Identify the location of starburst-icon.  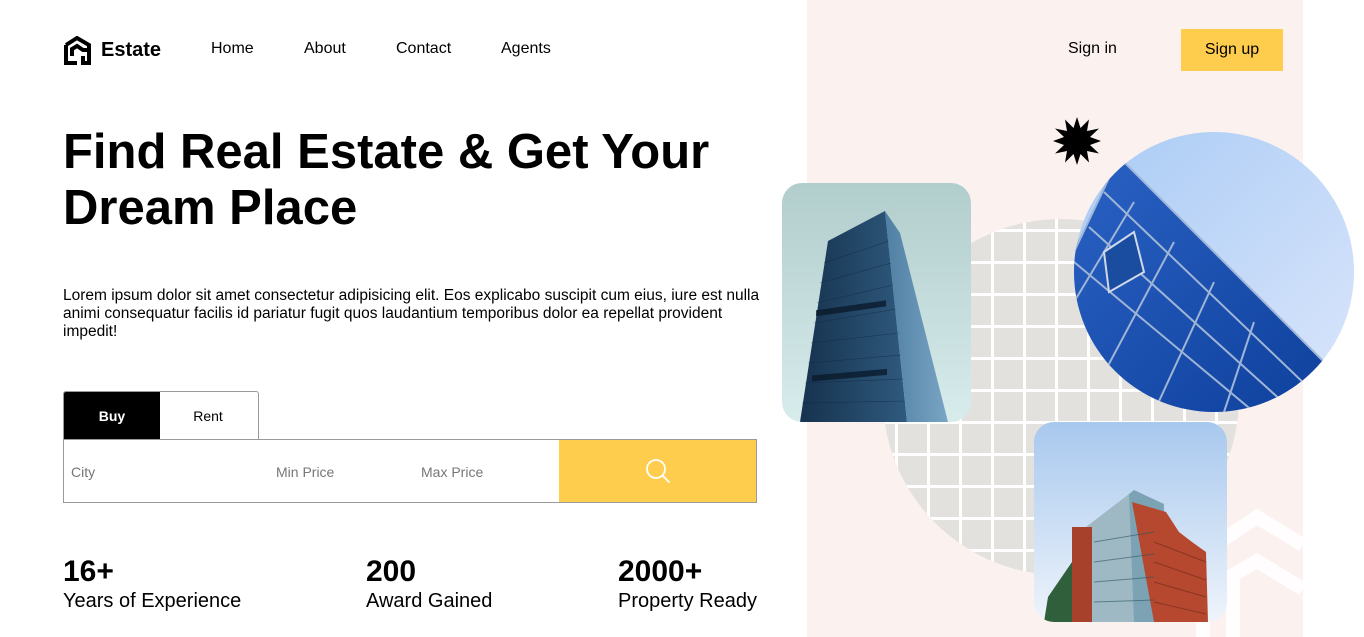
(1077, 141).